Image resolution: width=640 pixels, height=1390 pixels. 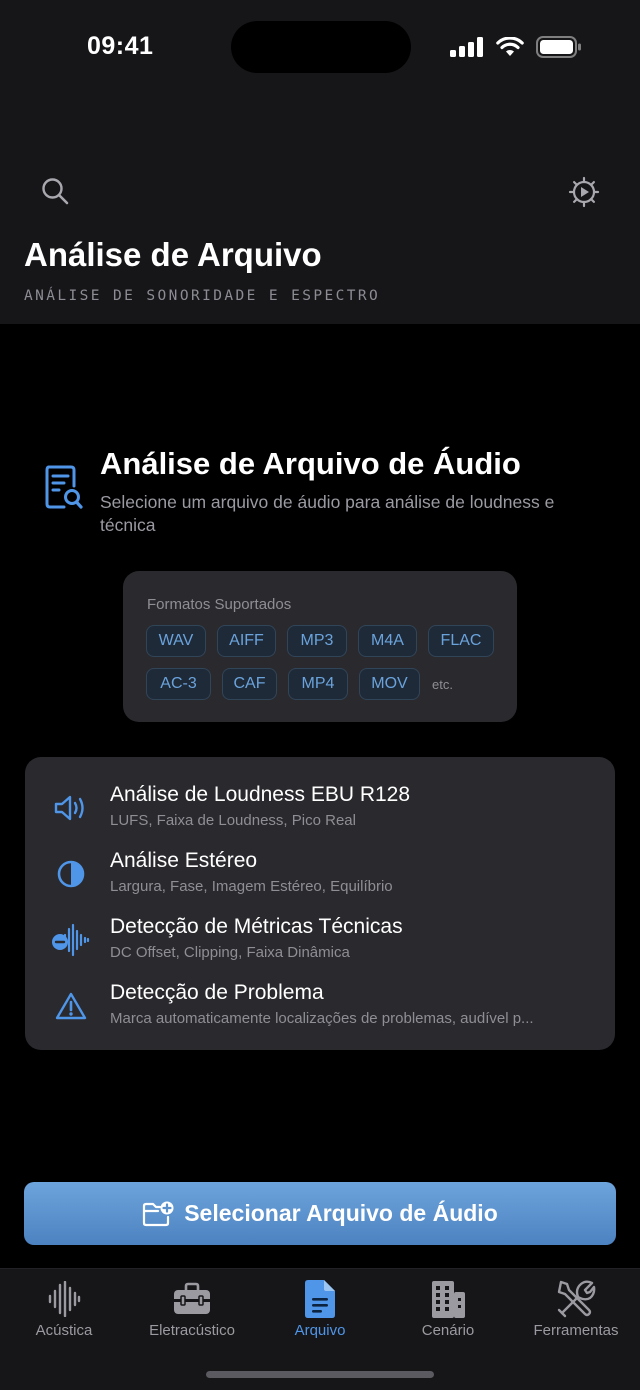 I want to click on tab-label: Ferramentas, so click(x=576, y=1330).